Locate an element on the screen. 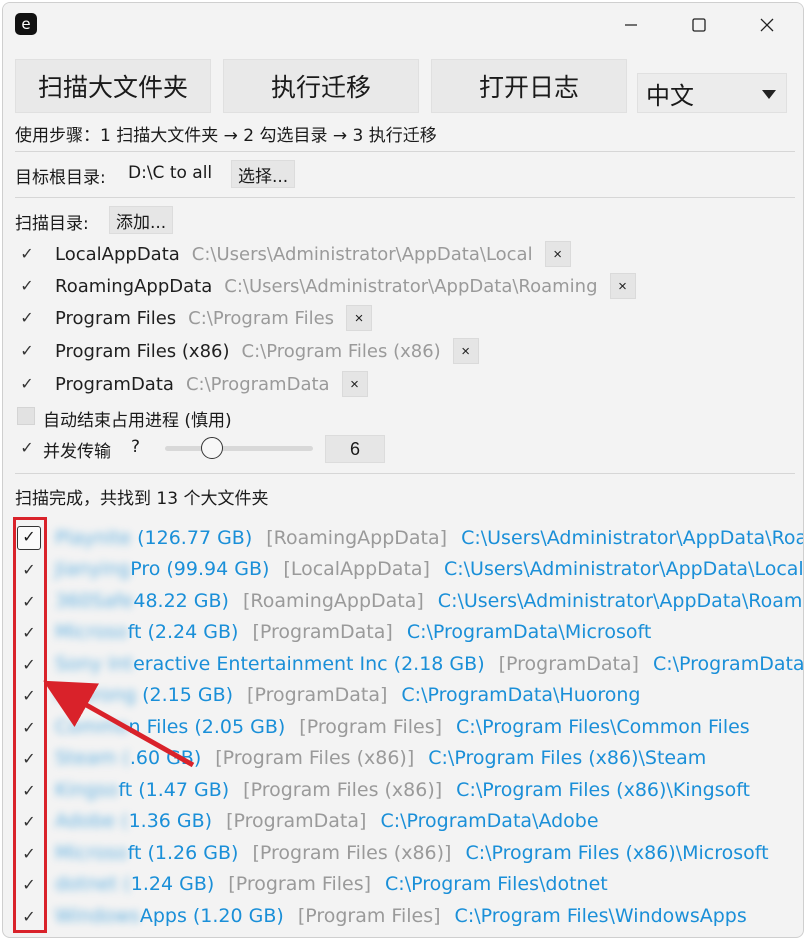 The height and width of the screenshot is (940, 806). scan-dir-name: Program Files (x86) is located at coordinates (142, 351).